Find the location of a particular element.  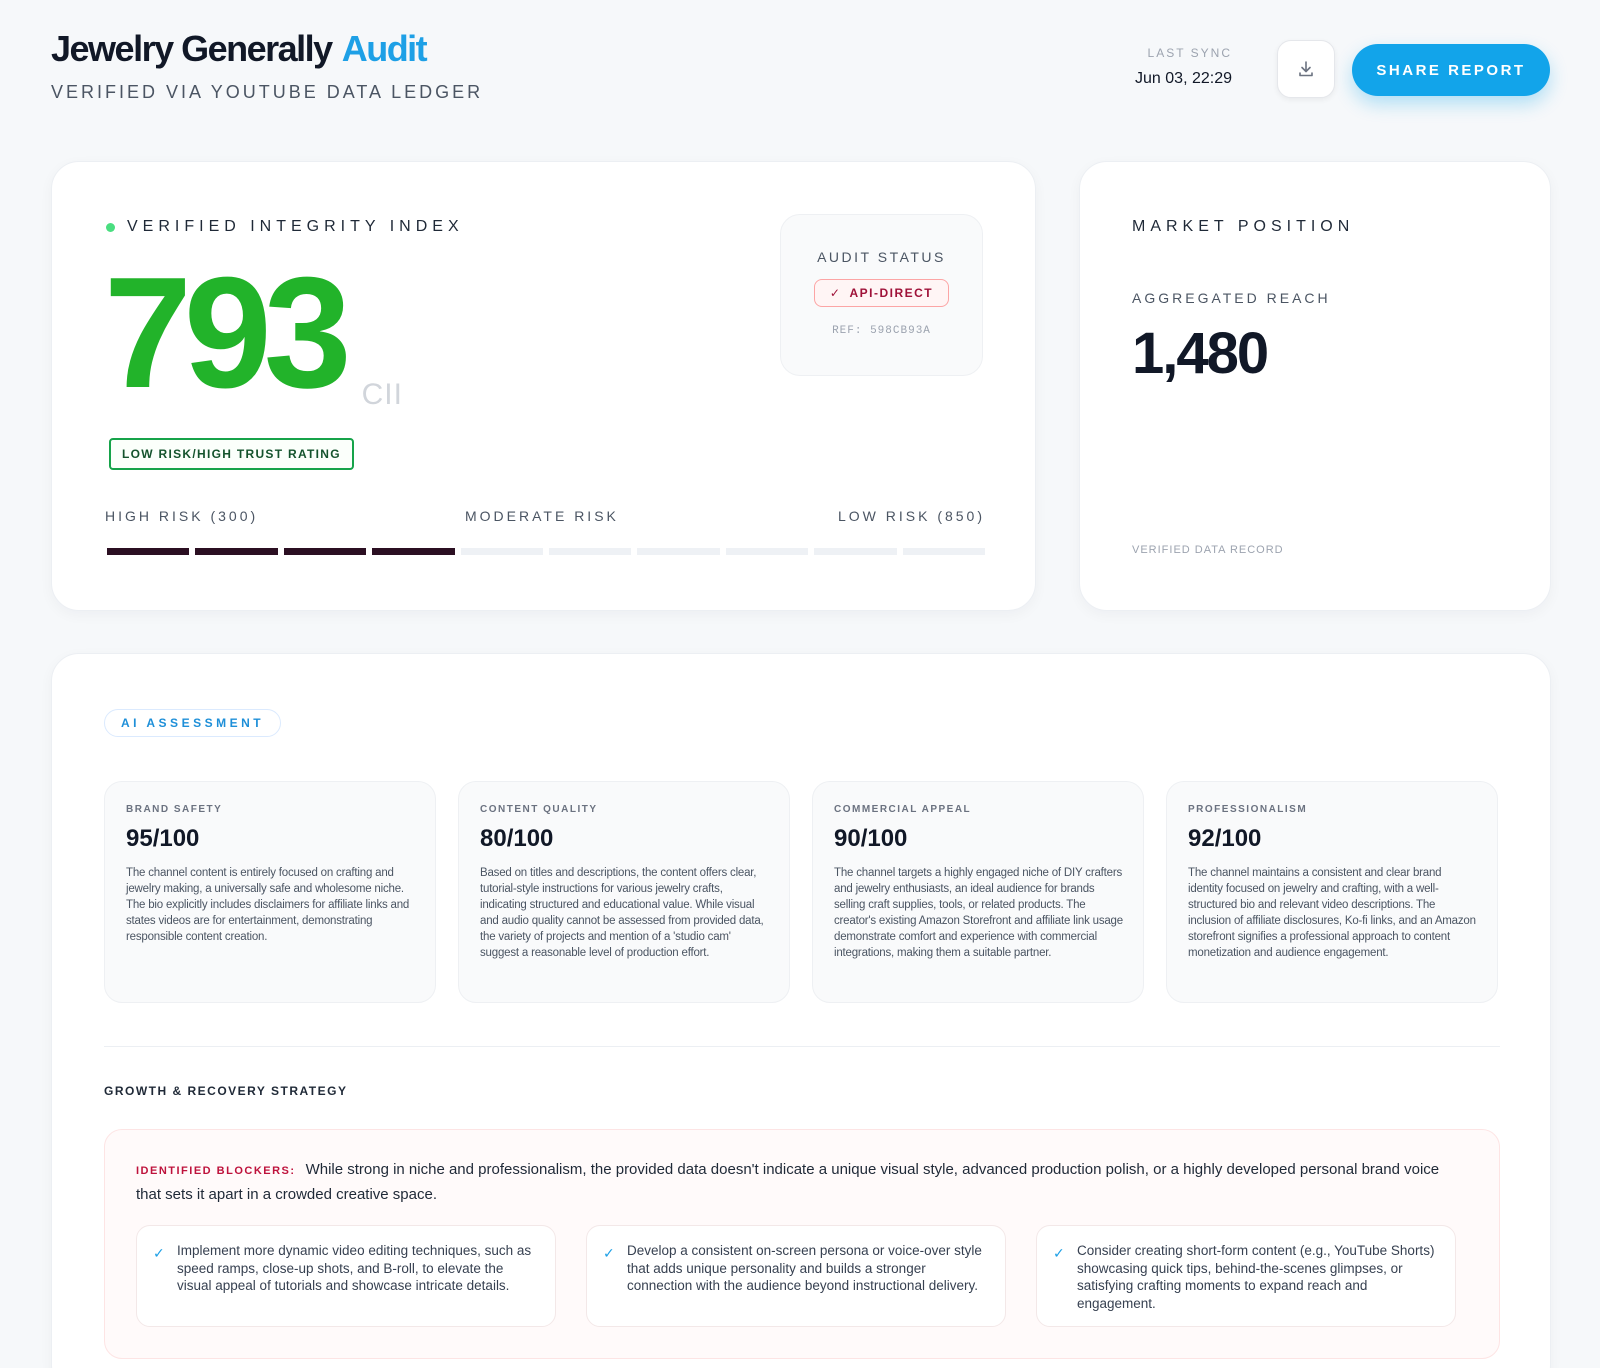

status-dot-icon is located at coordinates (110, 227).